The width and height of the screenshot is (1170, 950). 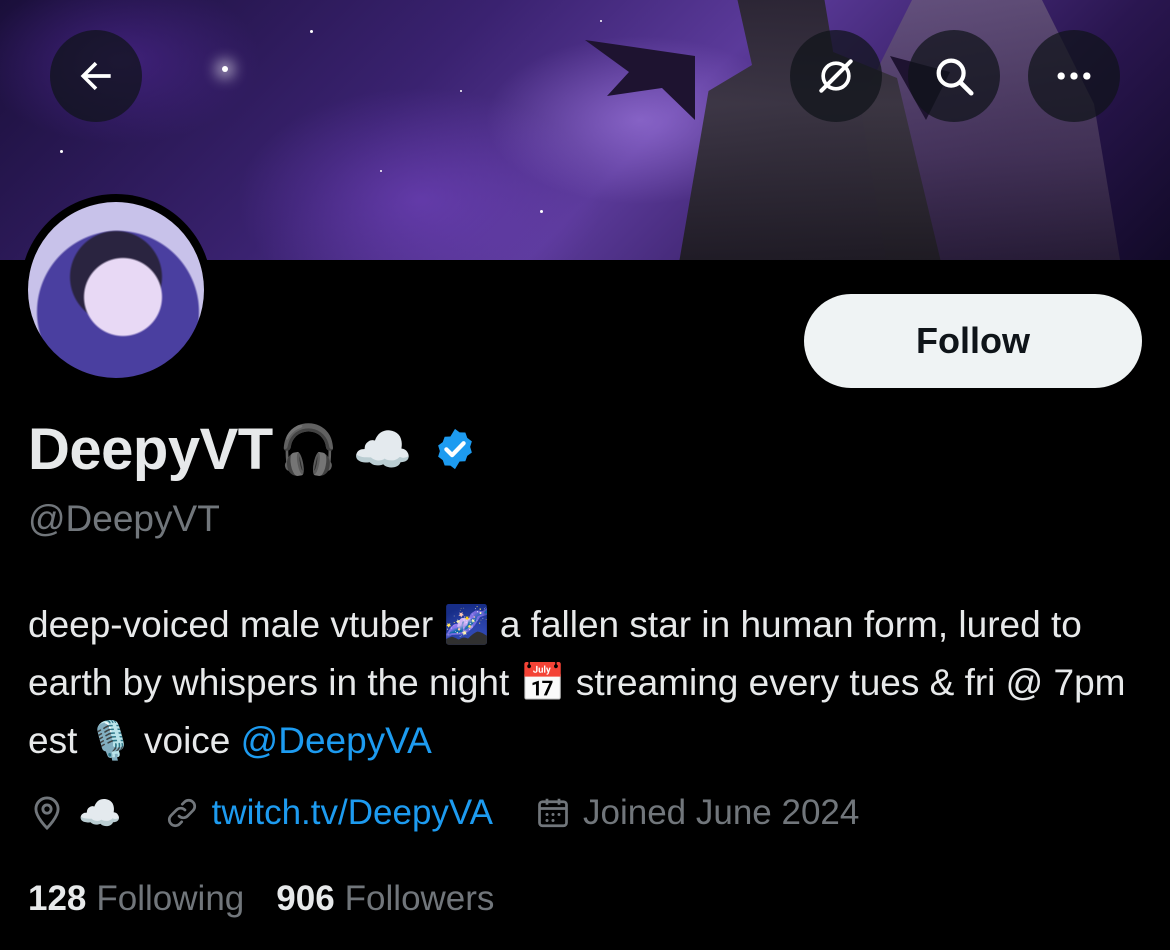 I want to click on search-button, so click(x=954, y=76).